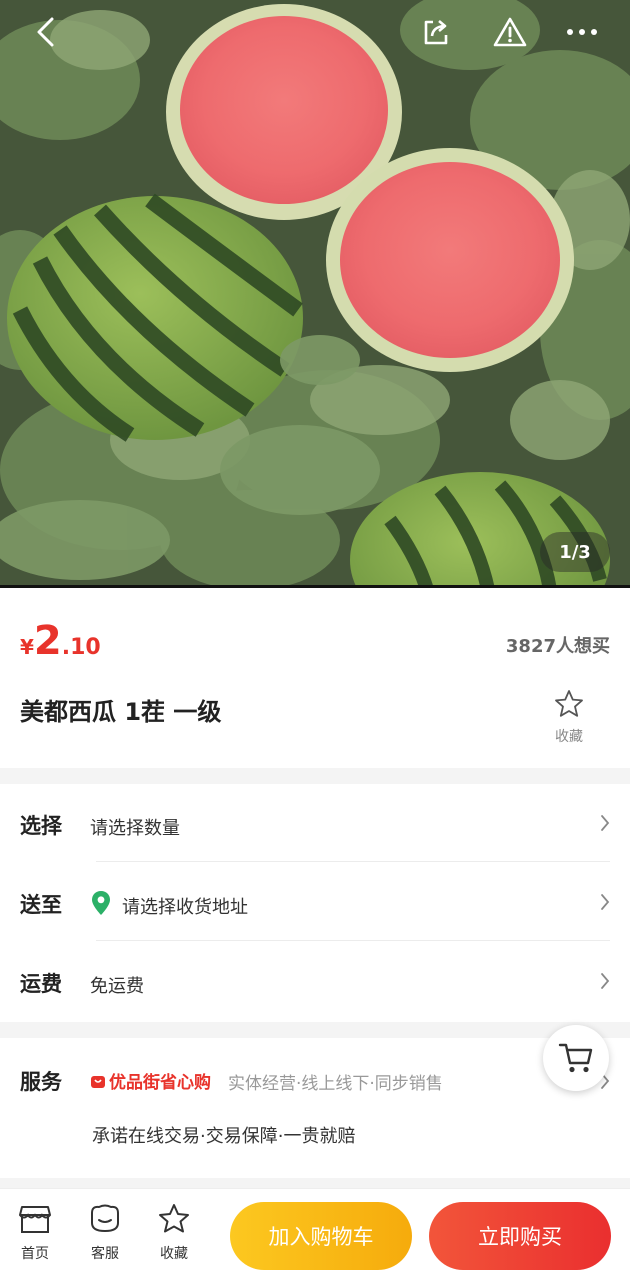 Image resolution: width=630 pixels, height=1280 pixels. What do you see at coordinates (160, 1083) in the screenshot?
I see `service-brand-name: 优品街省心购` at bounding box center [160, 1083].